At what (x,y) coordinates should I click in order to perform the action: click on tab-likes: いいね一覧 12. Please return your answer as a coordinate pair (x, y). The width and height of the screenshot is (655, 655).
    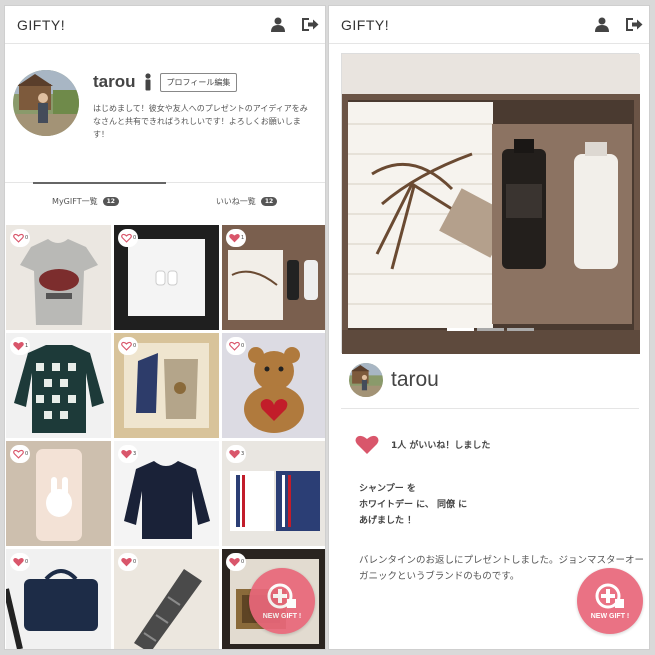
    Looking at the image, I should click on (245, 201).